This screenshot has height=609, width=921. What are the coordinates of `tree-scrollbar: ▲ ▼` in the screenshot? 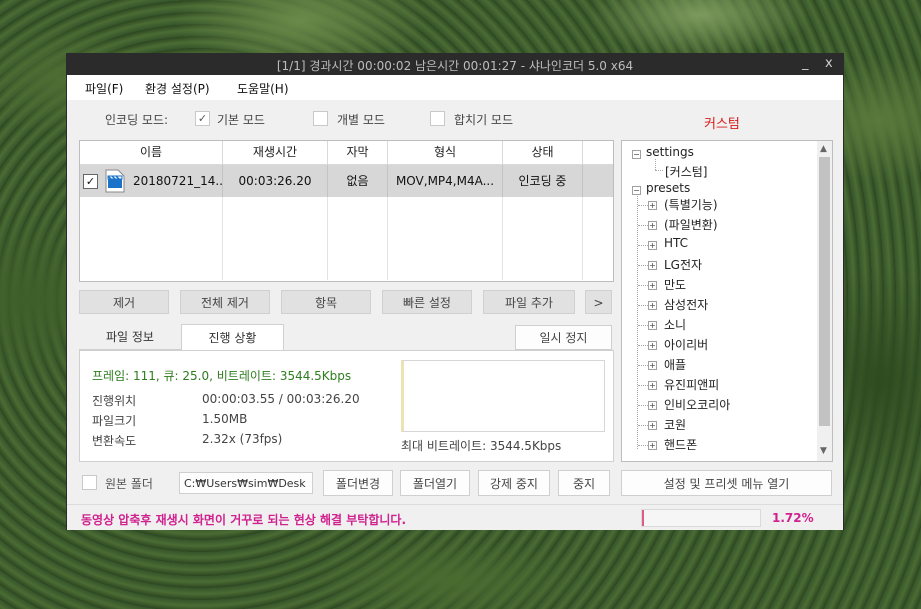 It's located at (824, 301).